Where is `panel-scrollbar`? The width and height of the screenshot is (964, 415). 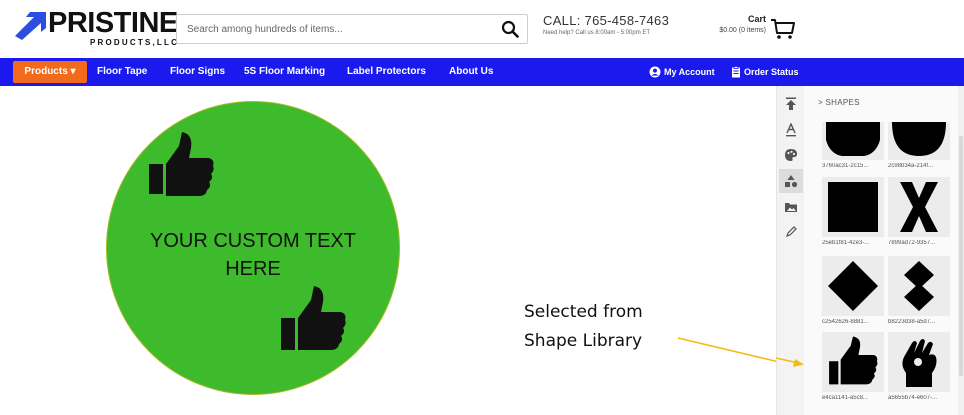
panel-scrollbar is located at coordinates (961, 250).